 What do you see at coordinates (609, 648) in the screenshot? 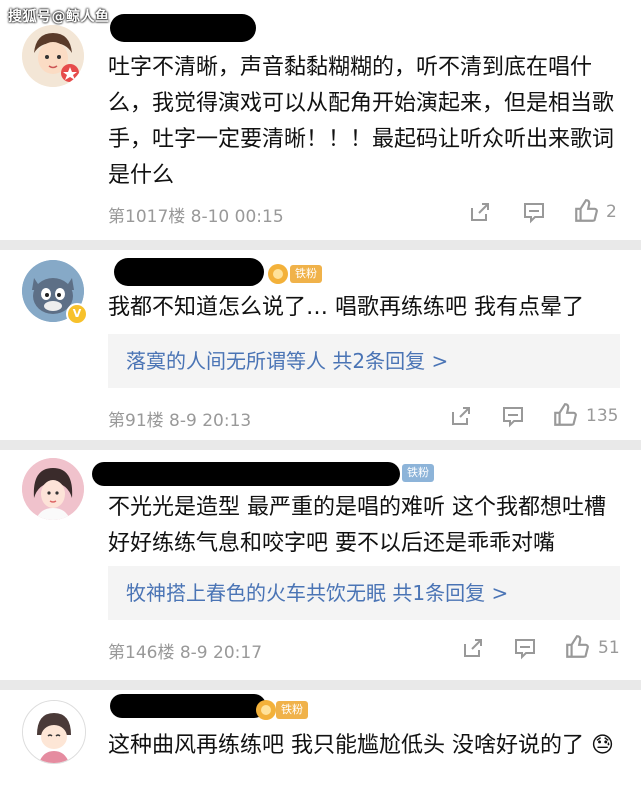
I see `like-count: 51` at bounding box center [609, 648].